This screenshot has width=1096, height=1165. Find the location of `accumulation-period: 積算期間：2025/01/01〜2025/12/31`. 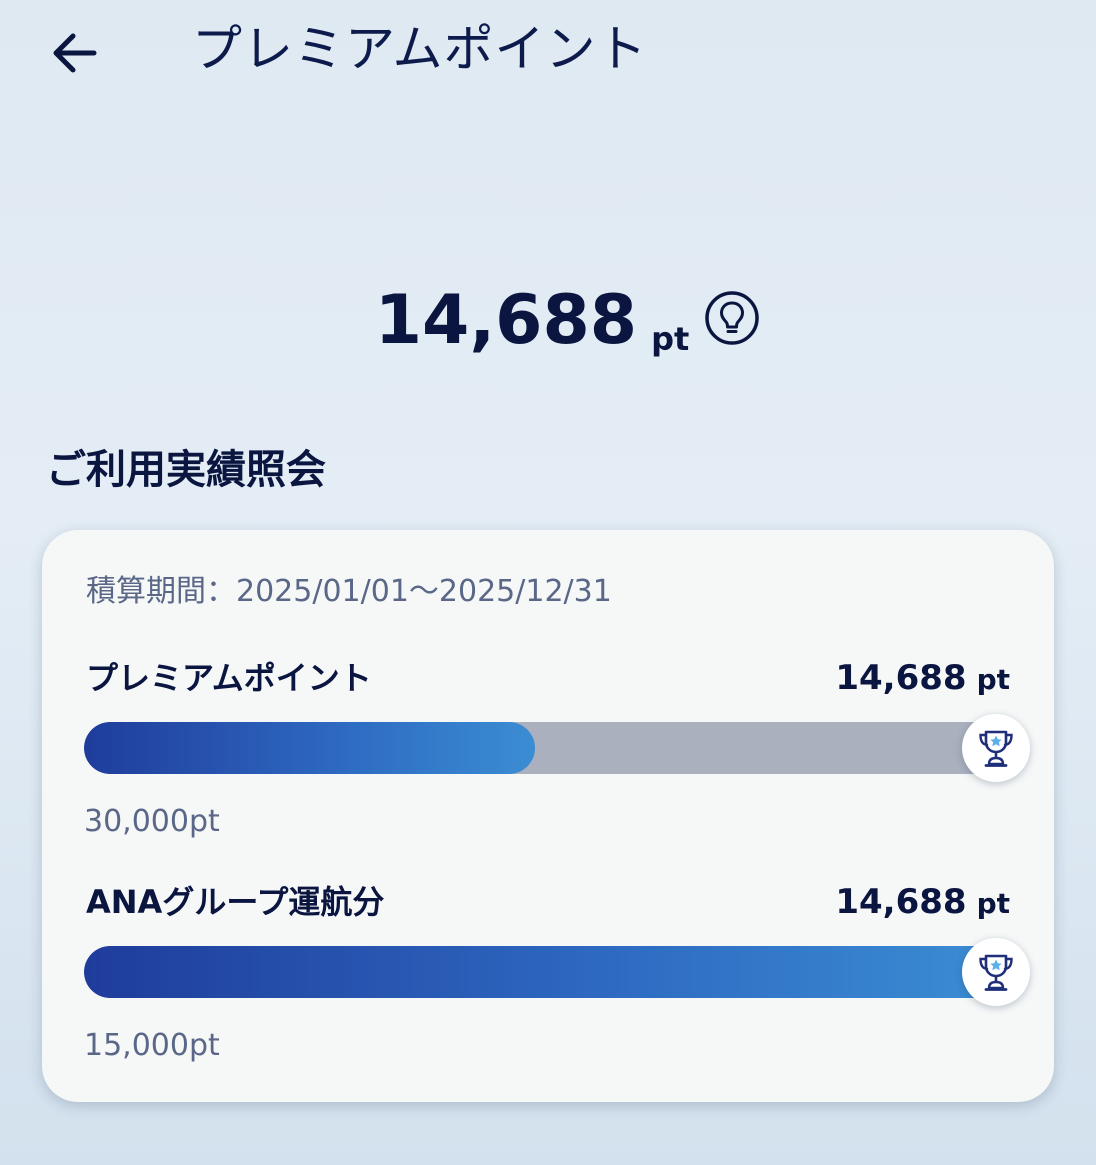

accumulation-period: 積算期間：2025/01/01〜2025/12/31 is located at coordinates (349, 591).